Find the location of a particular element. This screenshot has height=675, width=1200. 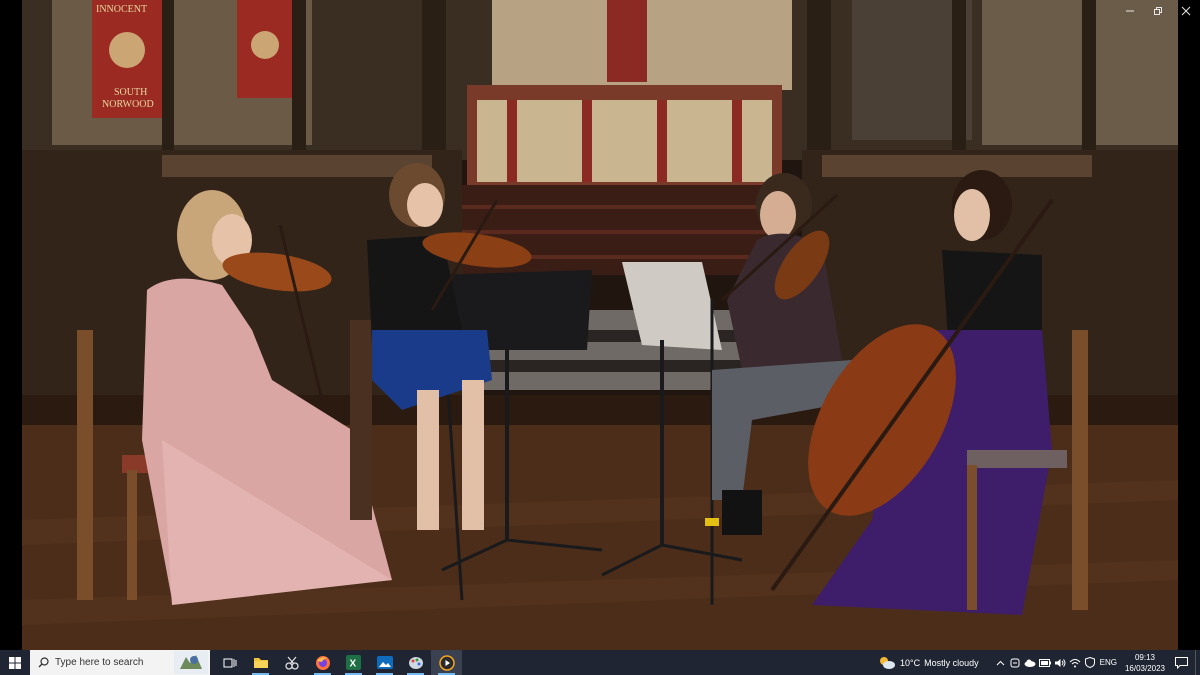

banner-left-line2: SOUTH is located at coordinates (130, 92).